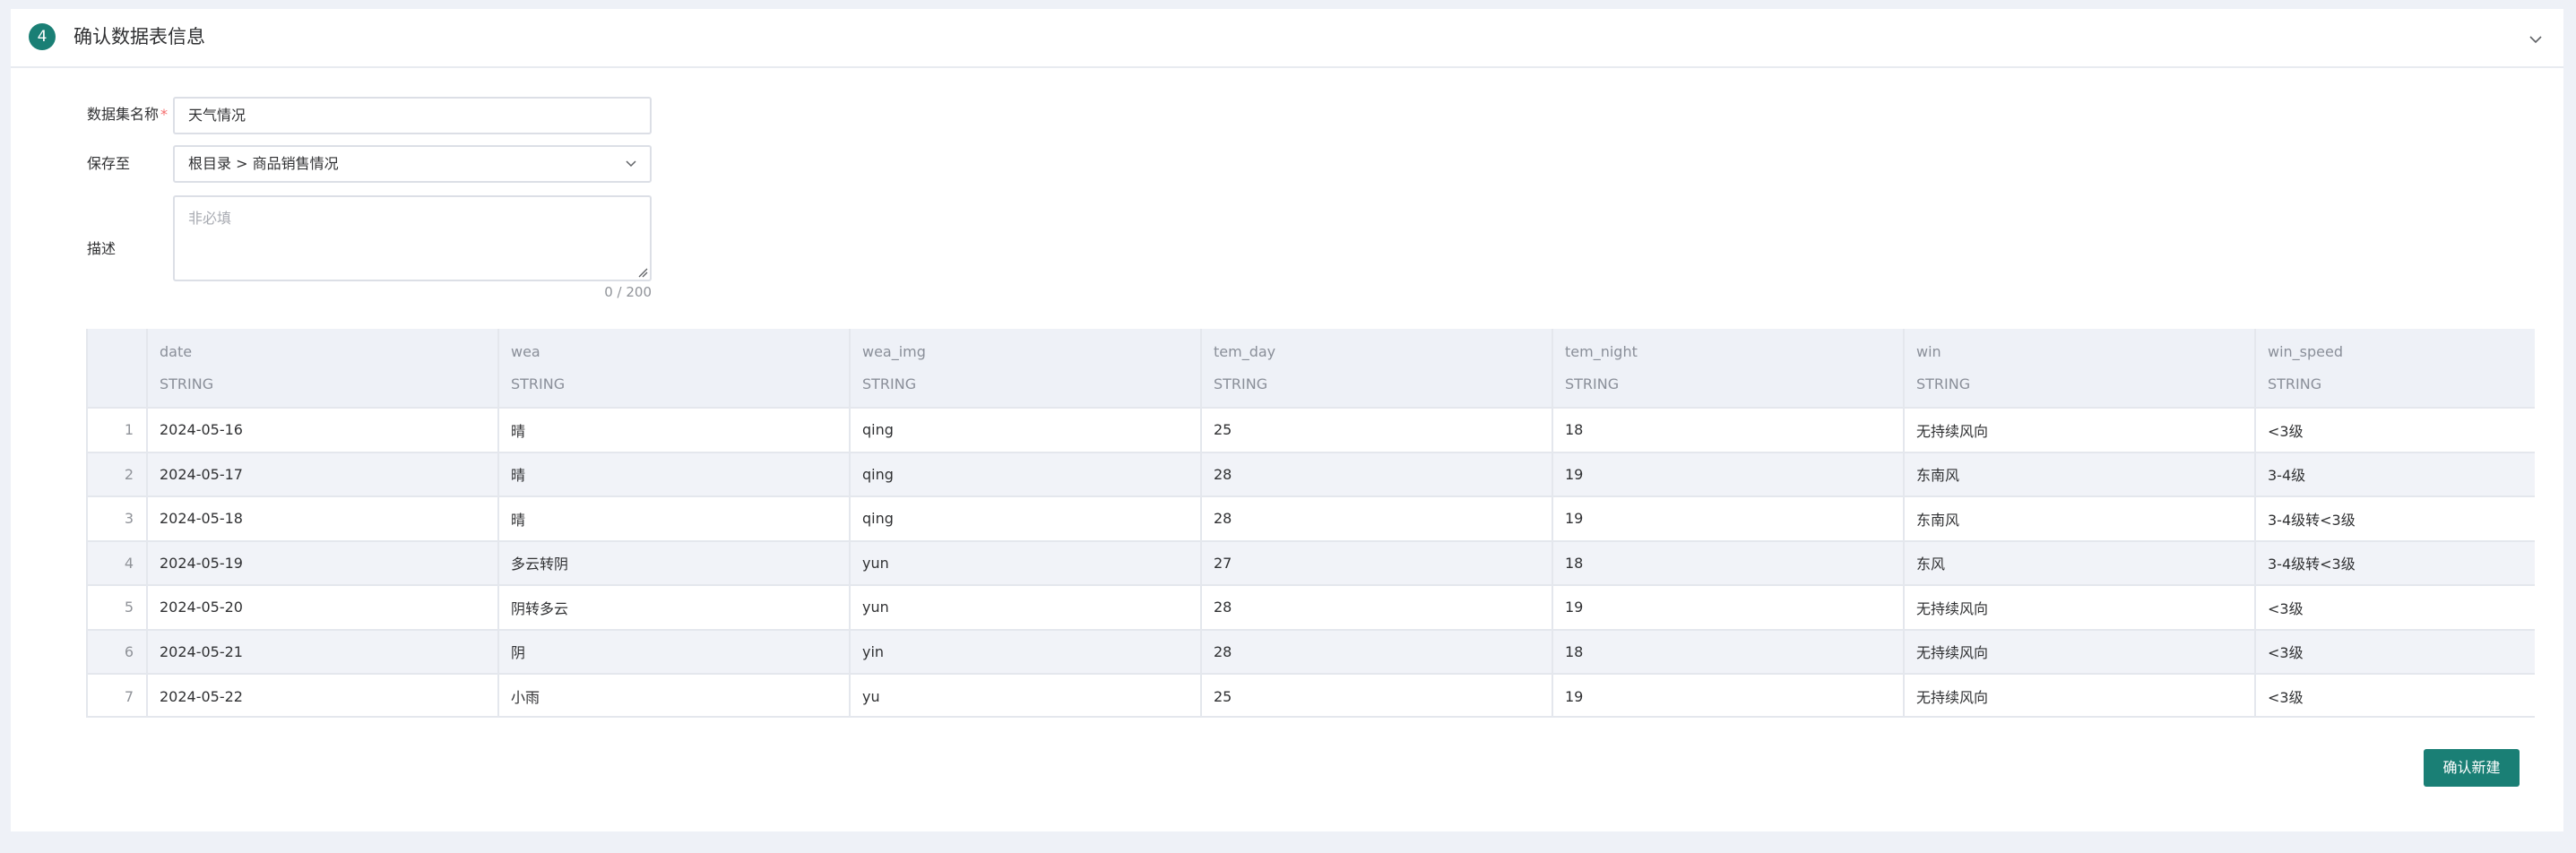  What do you see at coordinates (323, 694) in the screenshot?
I see `table-cell: 2024-05-22` at bounding box center [323, 694].